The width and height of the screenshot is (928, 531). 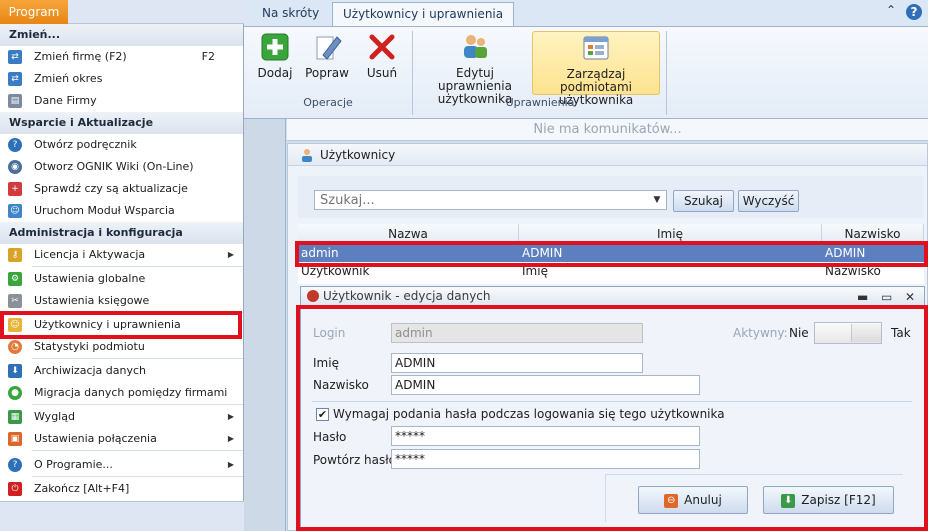 What do you see at coordinates (329, 333) in the screenshot?
I see `login-label: Login` at bounding box center [329, 333].